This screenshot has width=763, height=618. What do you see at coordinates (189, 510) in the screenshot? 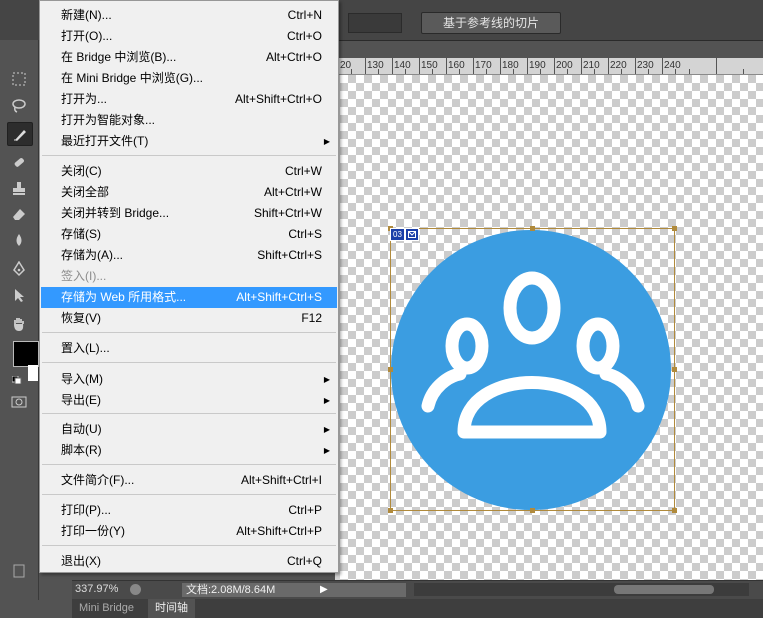
I see `menu-item-print: 打印(P)... Ctrl+P` at bounding box center [189, 510].